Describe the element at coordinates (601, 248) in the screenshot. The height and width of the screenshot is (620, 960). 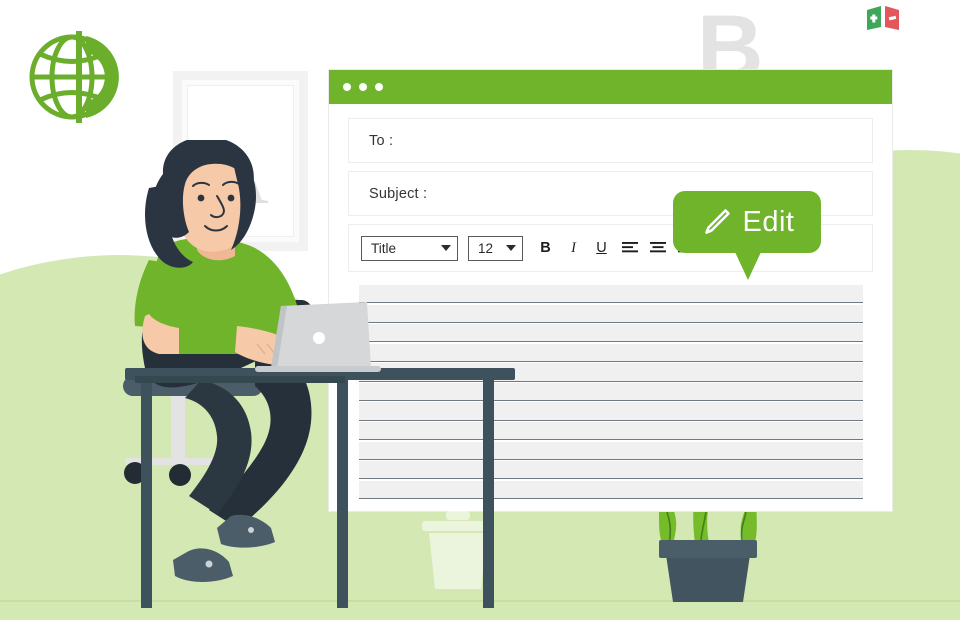
I see `underline-button: U` at that location.